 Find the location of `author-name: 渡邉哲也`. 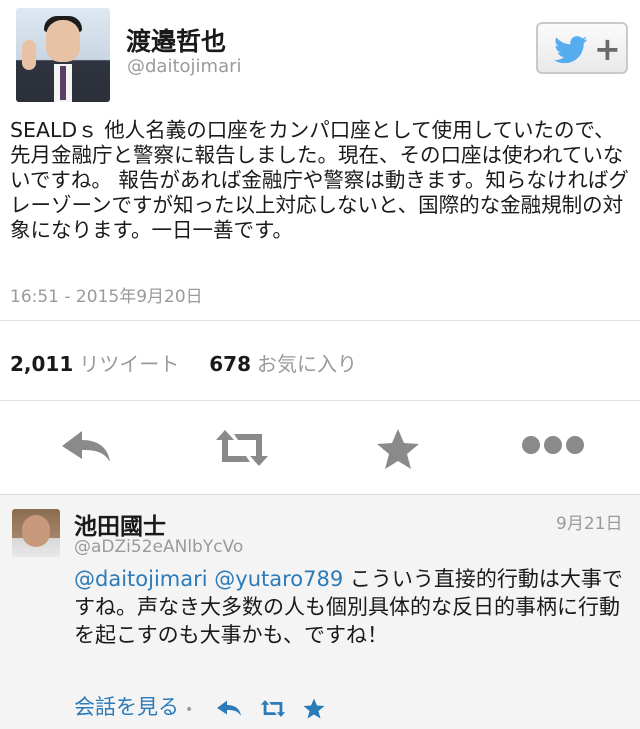

author-name: 渡邉哲也 is located at coordinates (176, 40).